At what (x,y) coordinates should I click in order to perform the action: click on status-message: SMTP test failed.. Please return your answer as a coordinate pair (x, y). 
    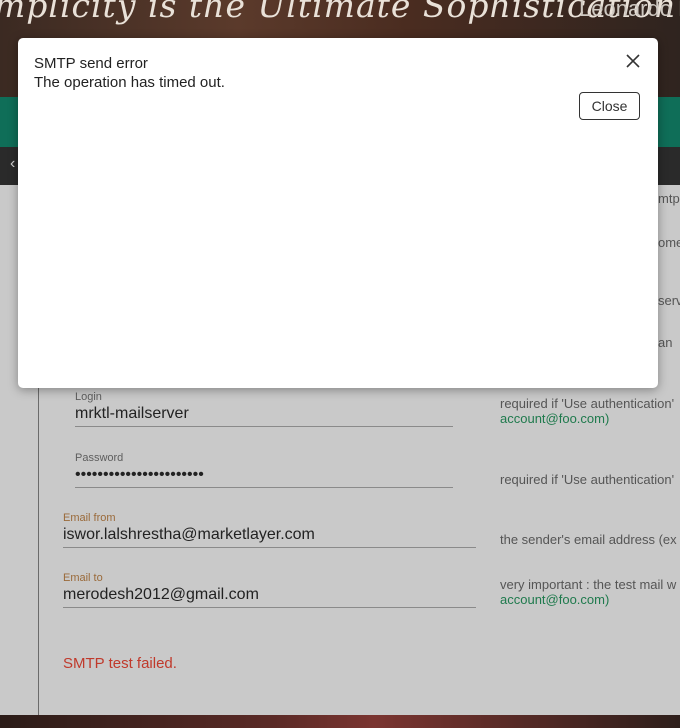
    Looking at the image, I should click on (120, 663).